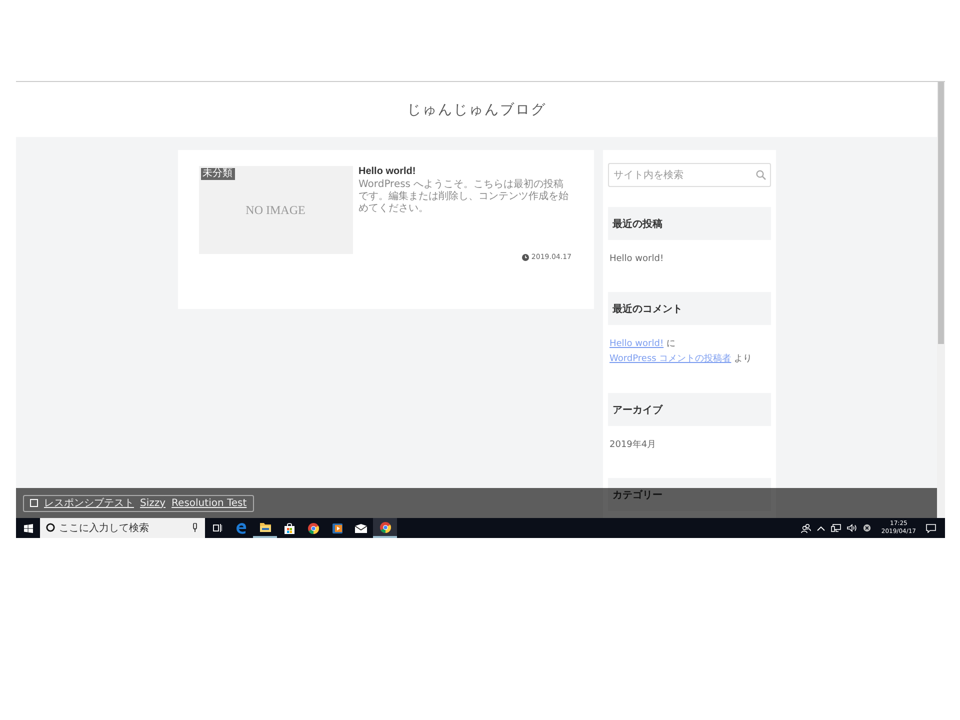 This screenshot has height=720, width=960. What do you see at coordinates (689, 259) in the screenshot?
I see `widget-link: Hello world!` at bounding box center [689, 259].